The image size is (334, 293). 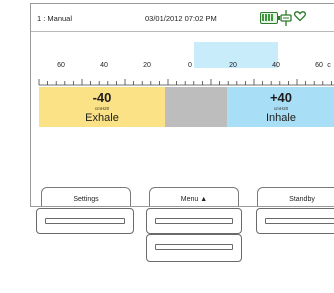 What do you see at coordinates (196, 107) in the screenshot?
I see `neutral-zone` at bounding box center [196, 107].